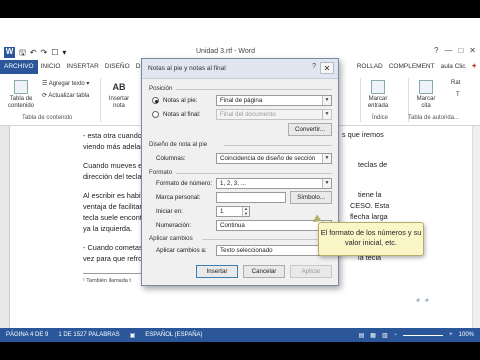 The width and height of the screenshot is (480, 360). I want to click on aula-clic-logo-icon: ✦, so click(474, 66).